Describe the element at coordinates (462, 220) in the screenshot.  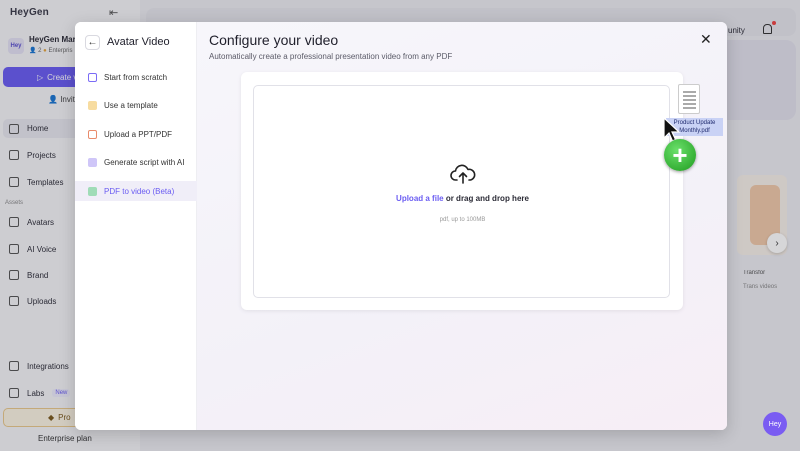
I see `file-constraints-hint: pdf, up to 100MB` at that location.